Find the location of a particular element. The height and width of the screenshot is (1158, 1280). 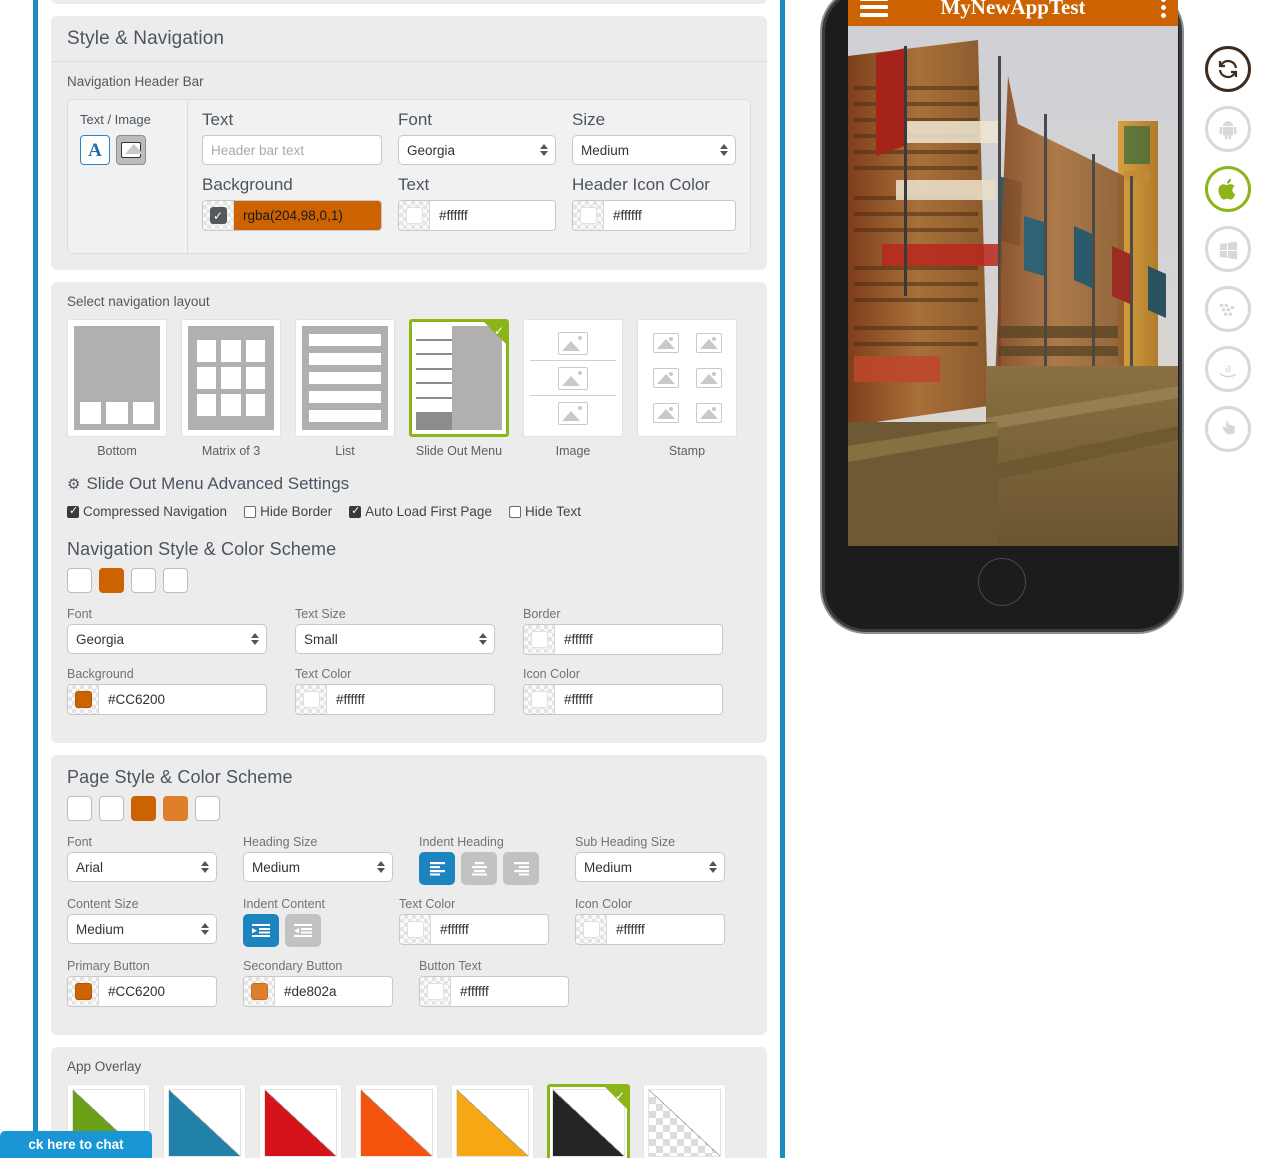

svg-text: a is located at coordinates (1228, 368).